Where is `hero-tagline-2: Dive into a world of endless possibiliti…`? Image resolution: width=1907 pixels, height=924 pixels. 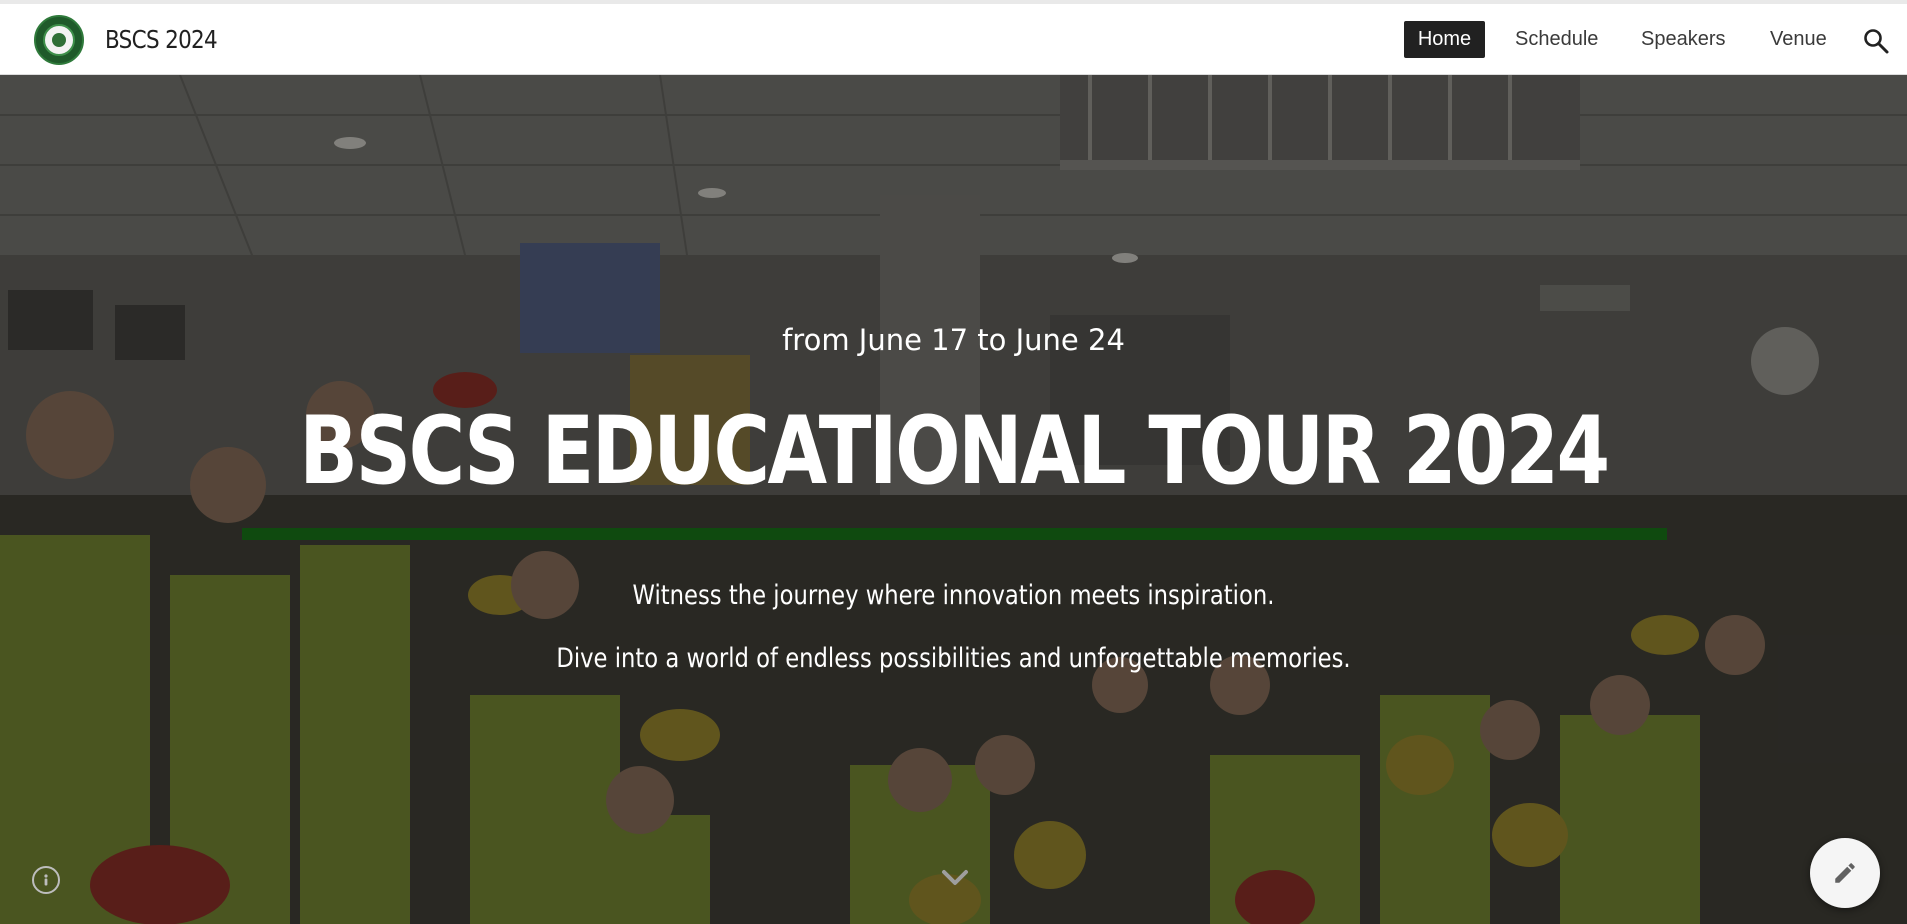 hero-tagline-2: Dive into a world of endless possibiliti… is located at coordinates (953, 658).